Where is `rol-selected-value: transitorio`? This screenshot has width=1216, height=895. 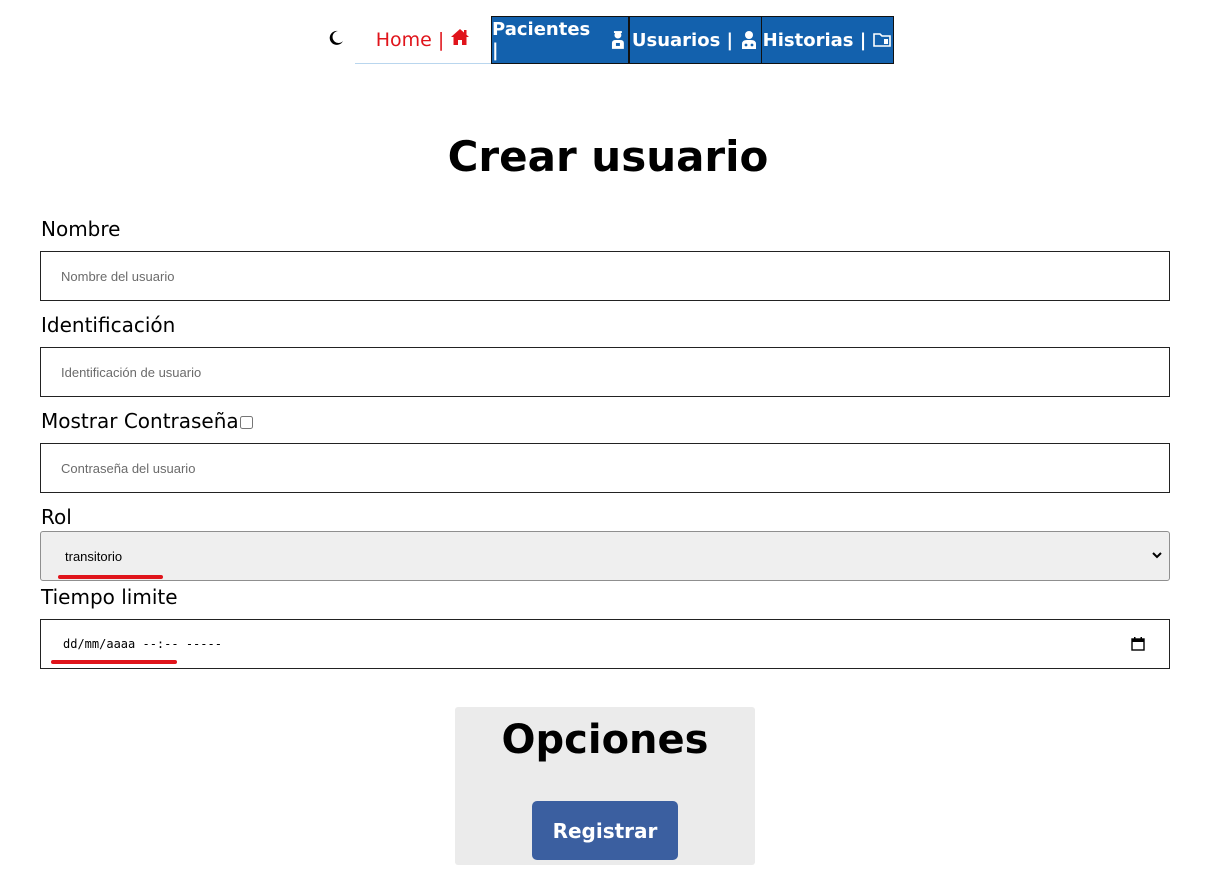
rol-selected-value: transitorio is located at coordinates (94, 556).